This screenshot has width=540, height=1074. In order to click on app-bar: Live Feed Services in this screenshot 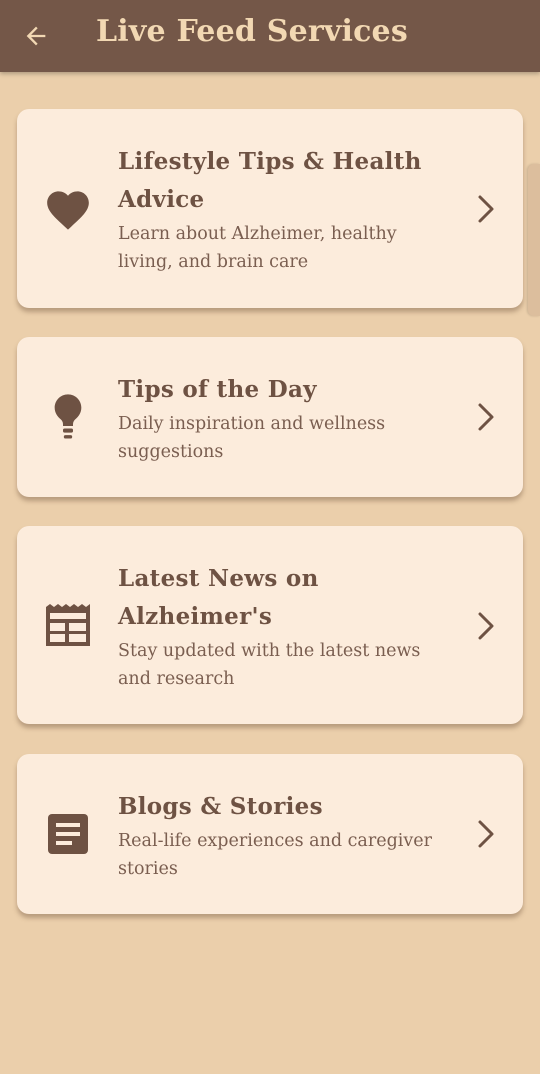, I will do `click(270, 36)`.